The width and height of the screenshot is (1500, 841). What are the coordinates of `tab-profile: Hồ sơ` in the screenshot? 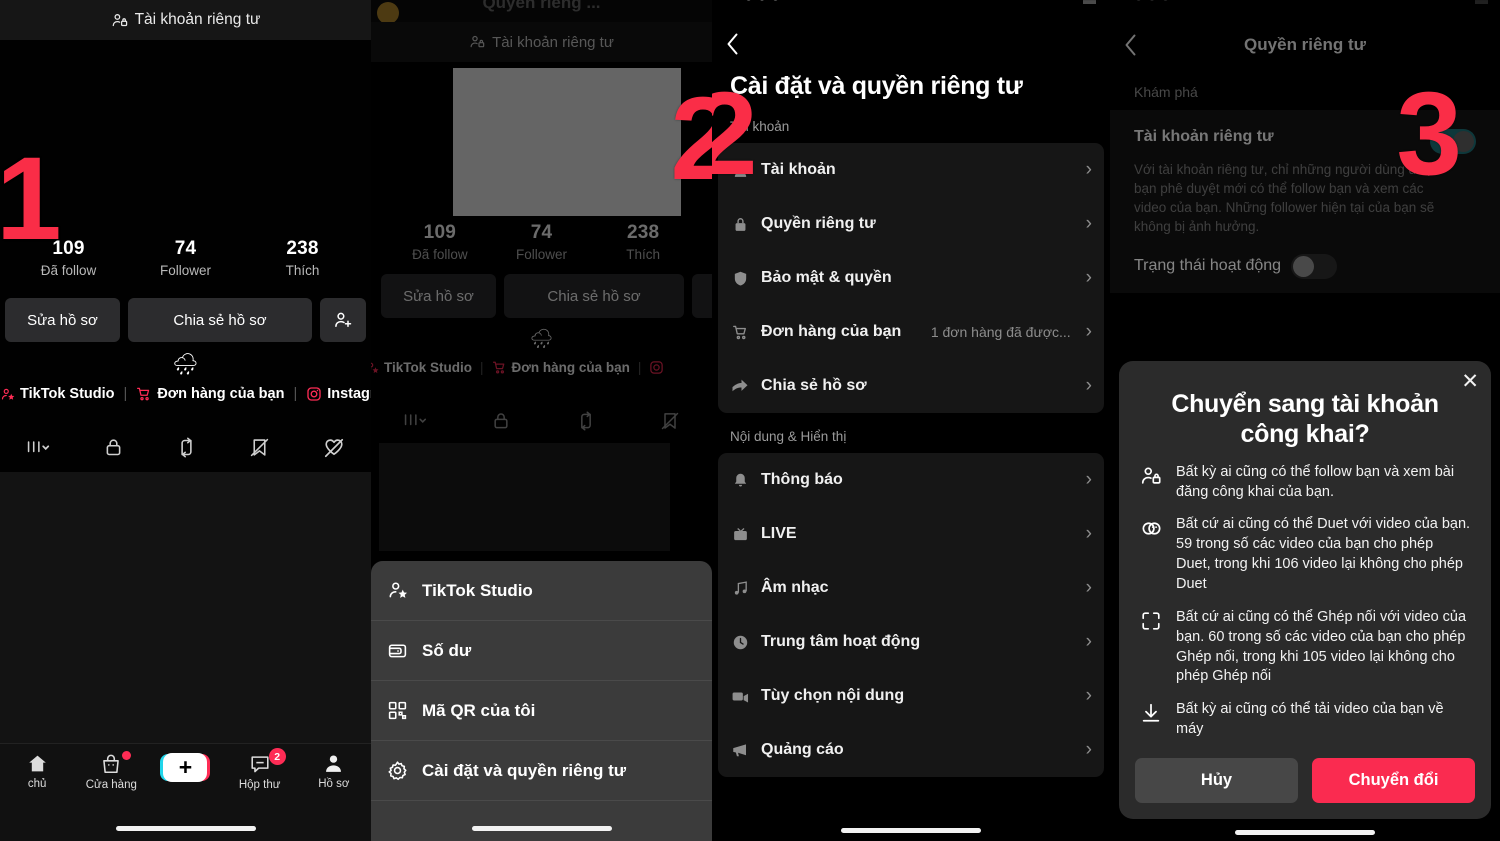 It's located at (334, 771).